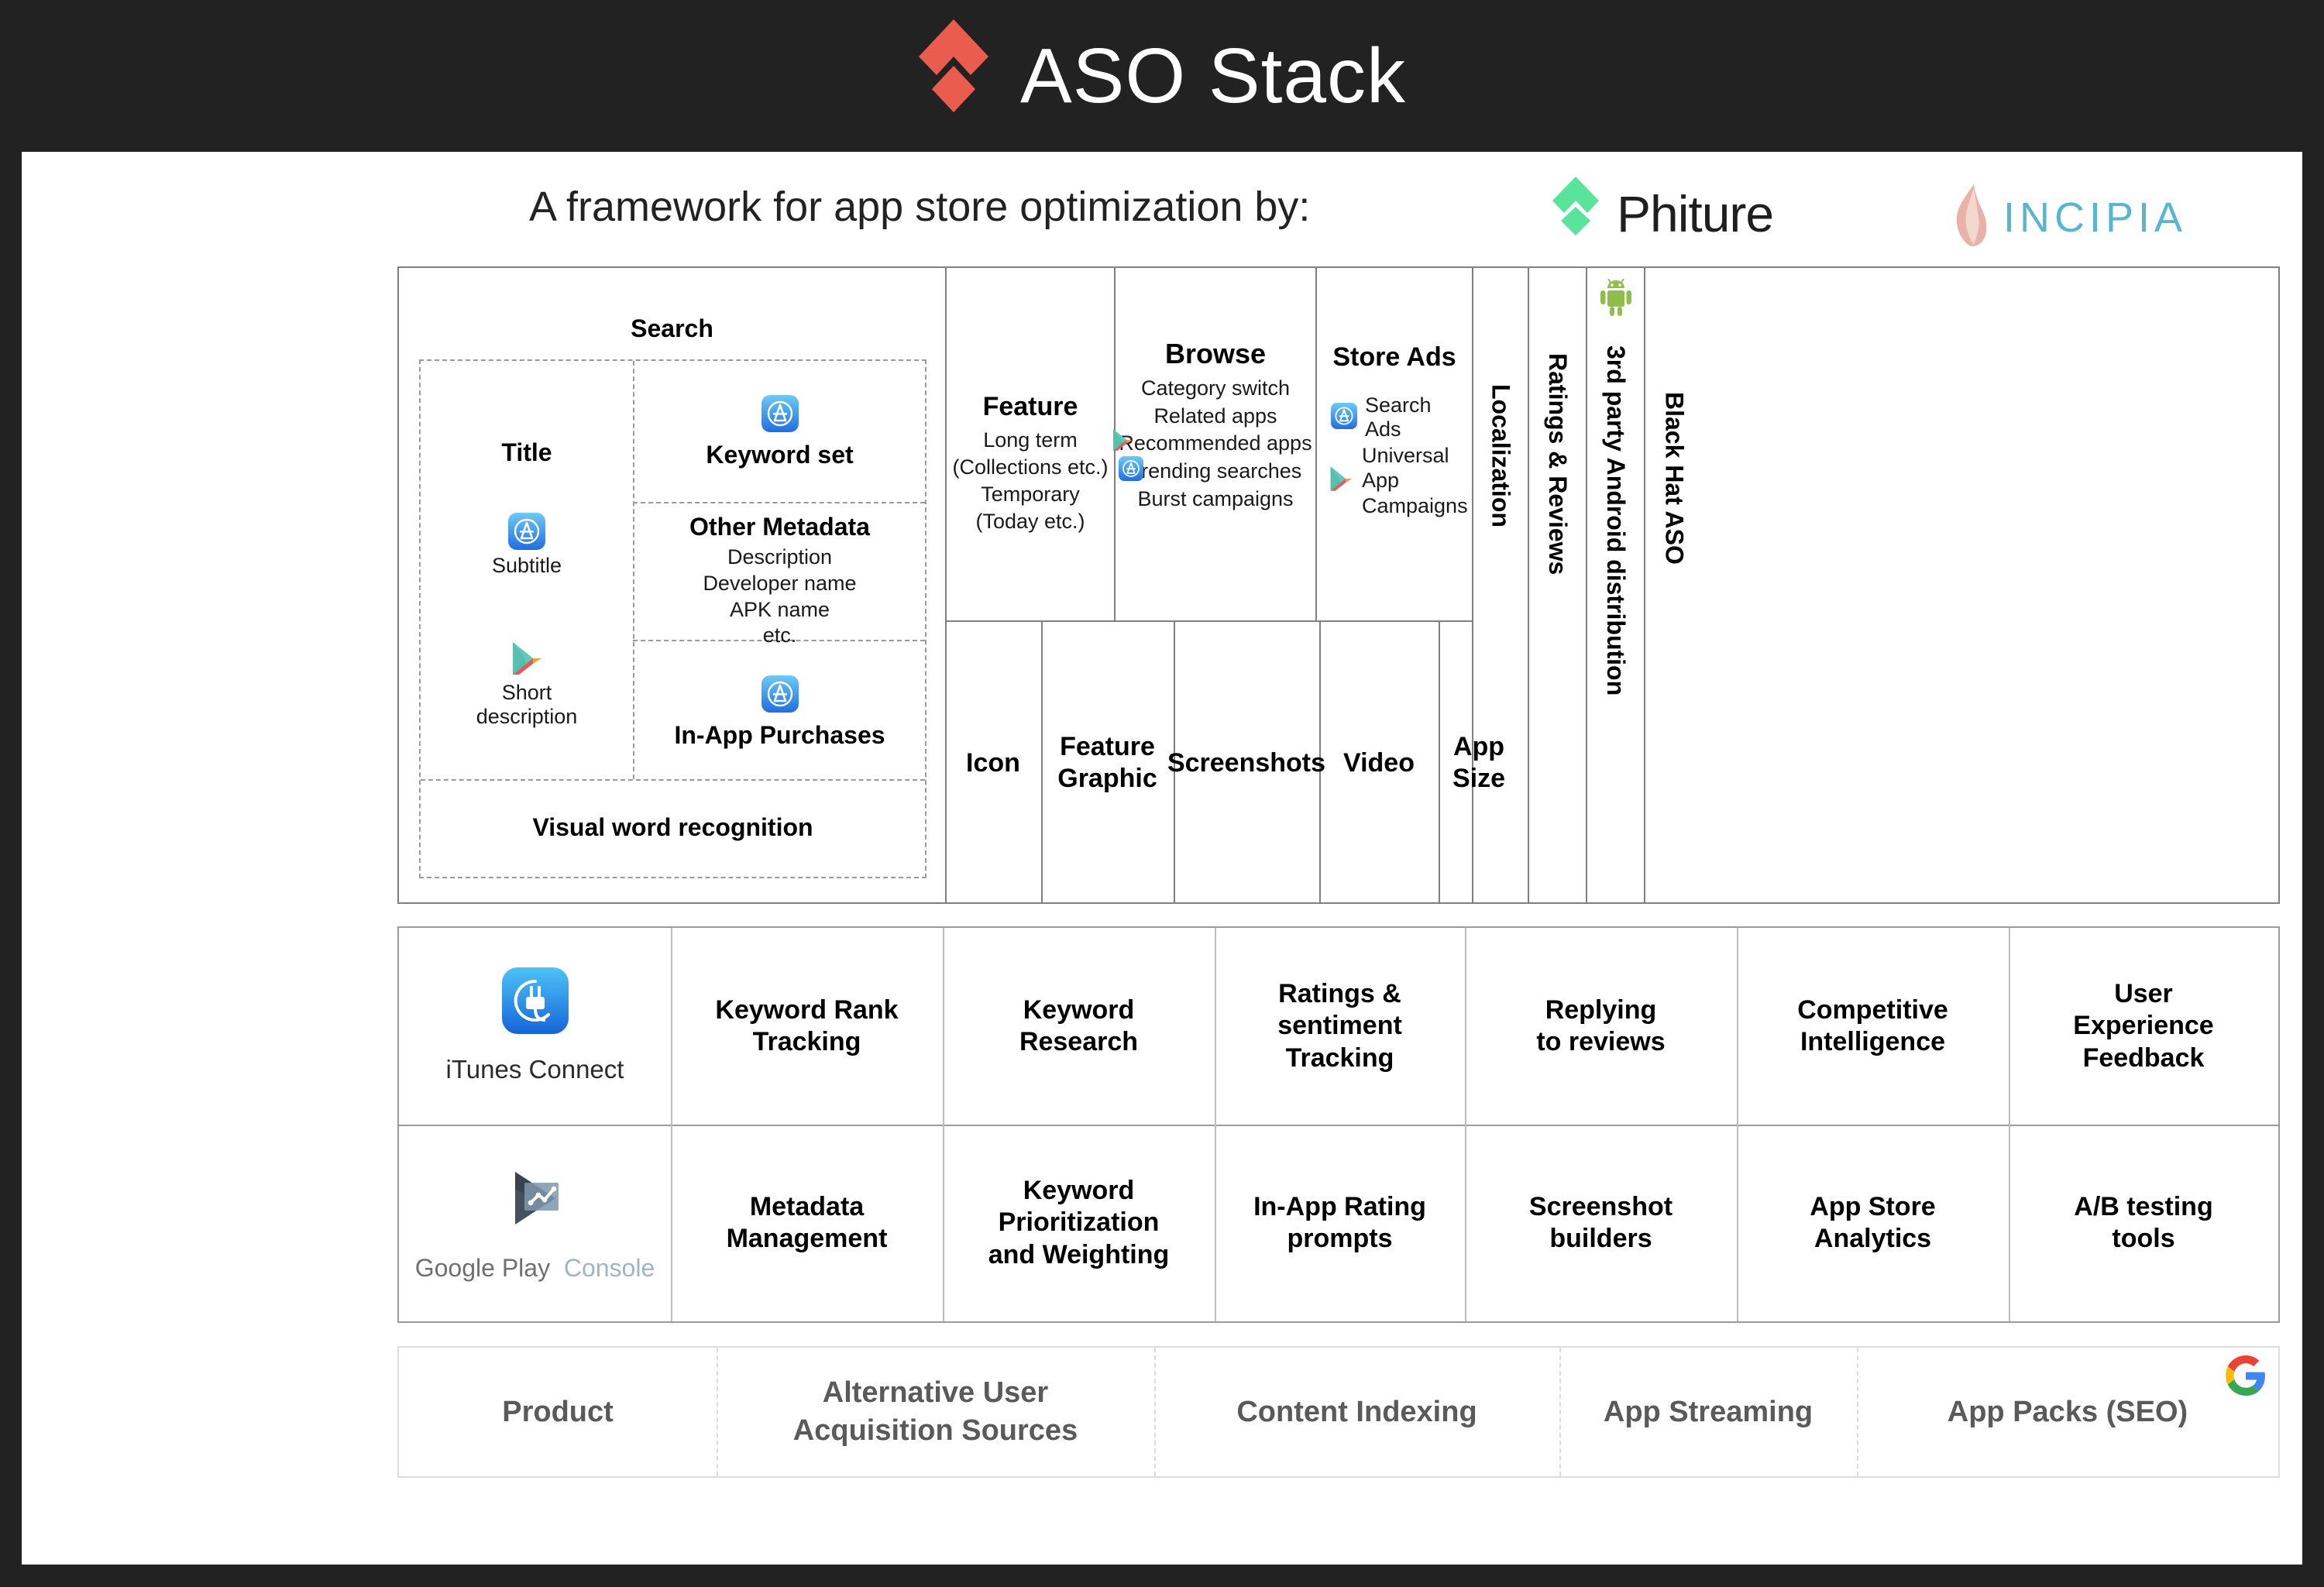 This screenshot has height=1587, width=2324. I want to click on visual-word-recognition-label: Visual word recognition, so click(672, 827).